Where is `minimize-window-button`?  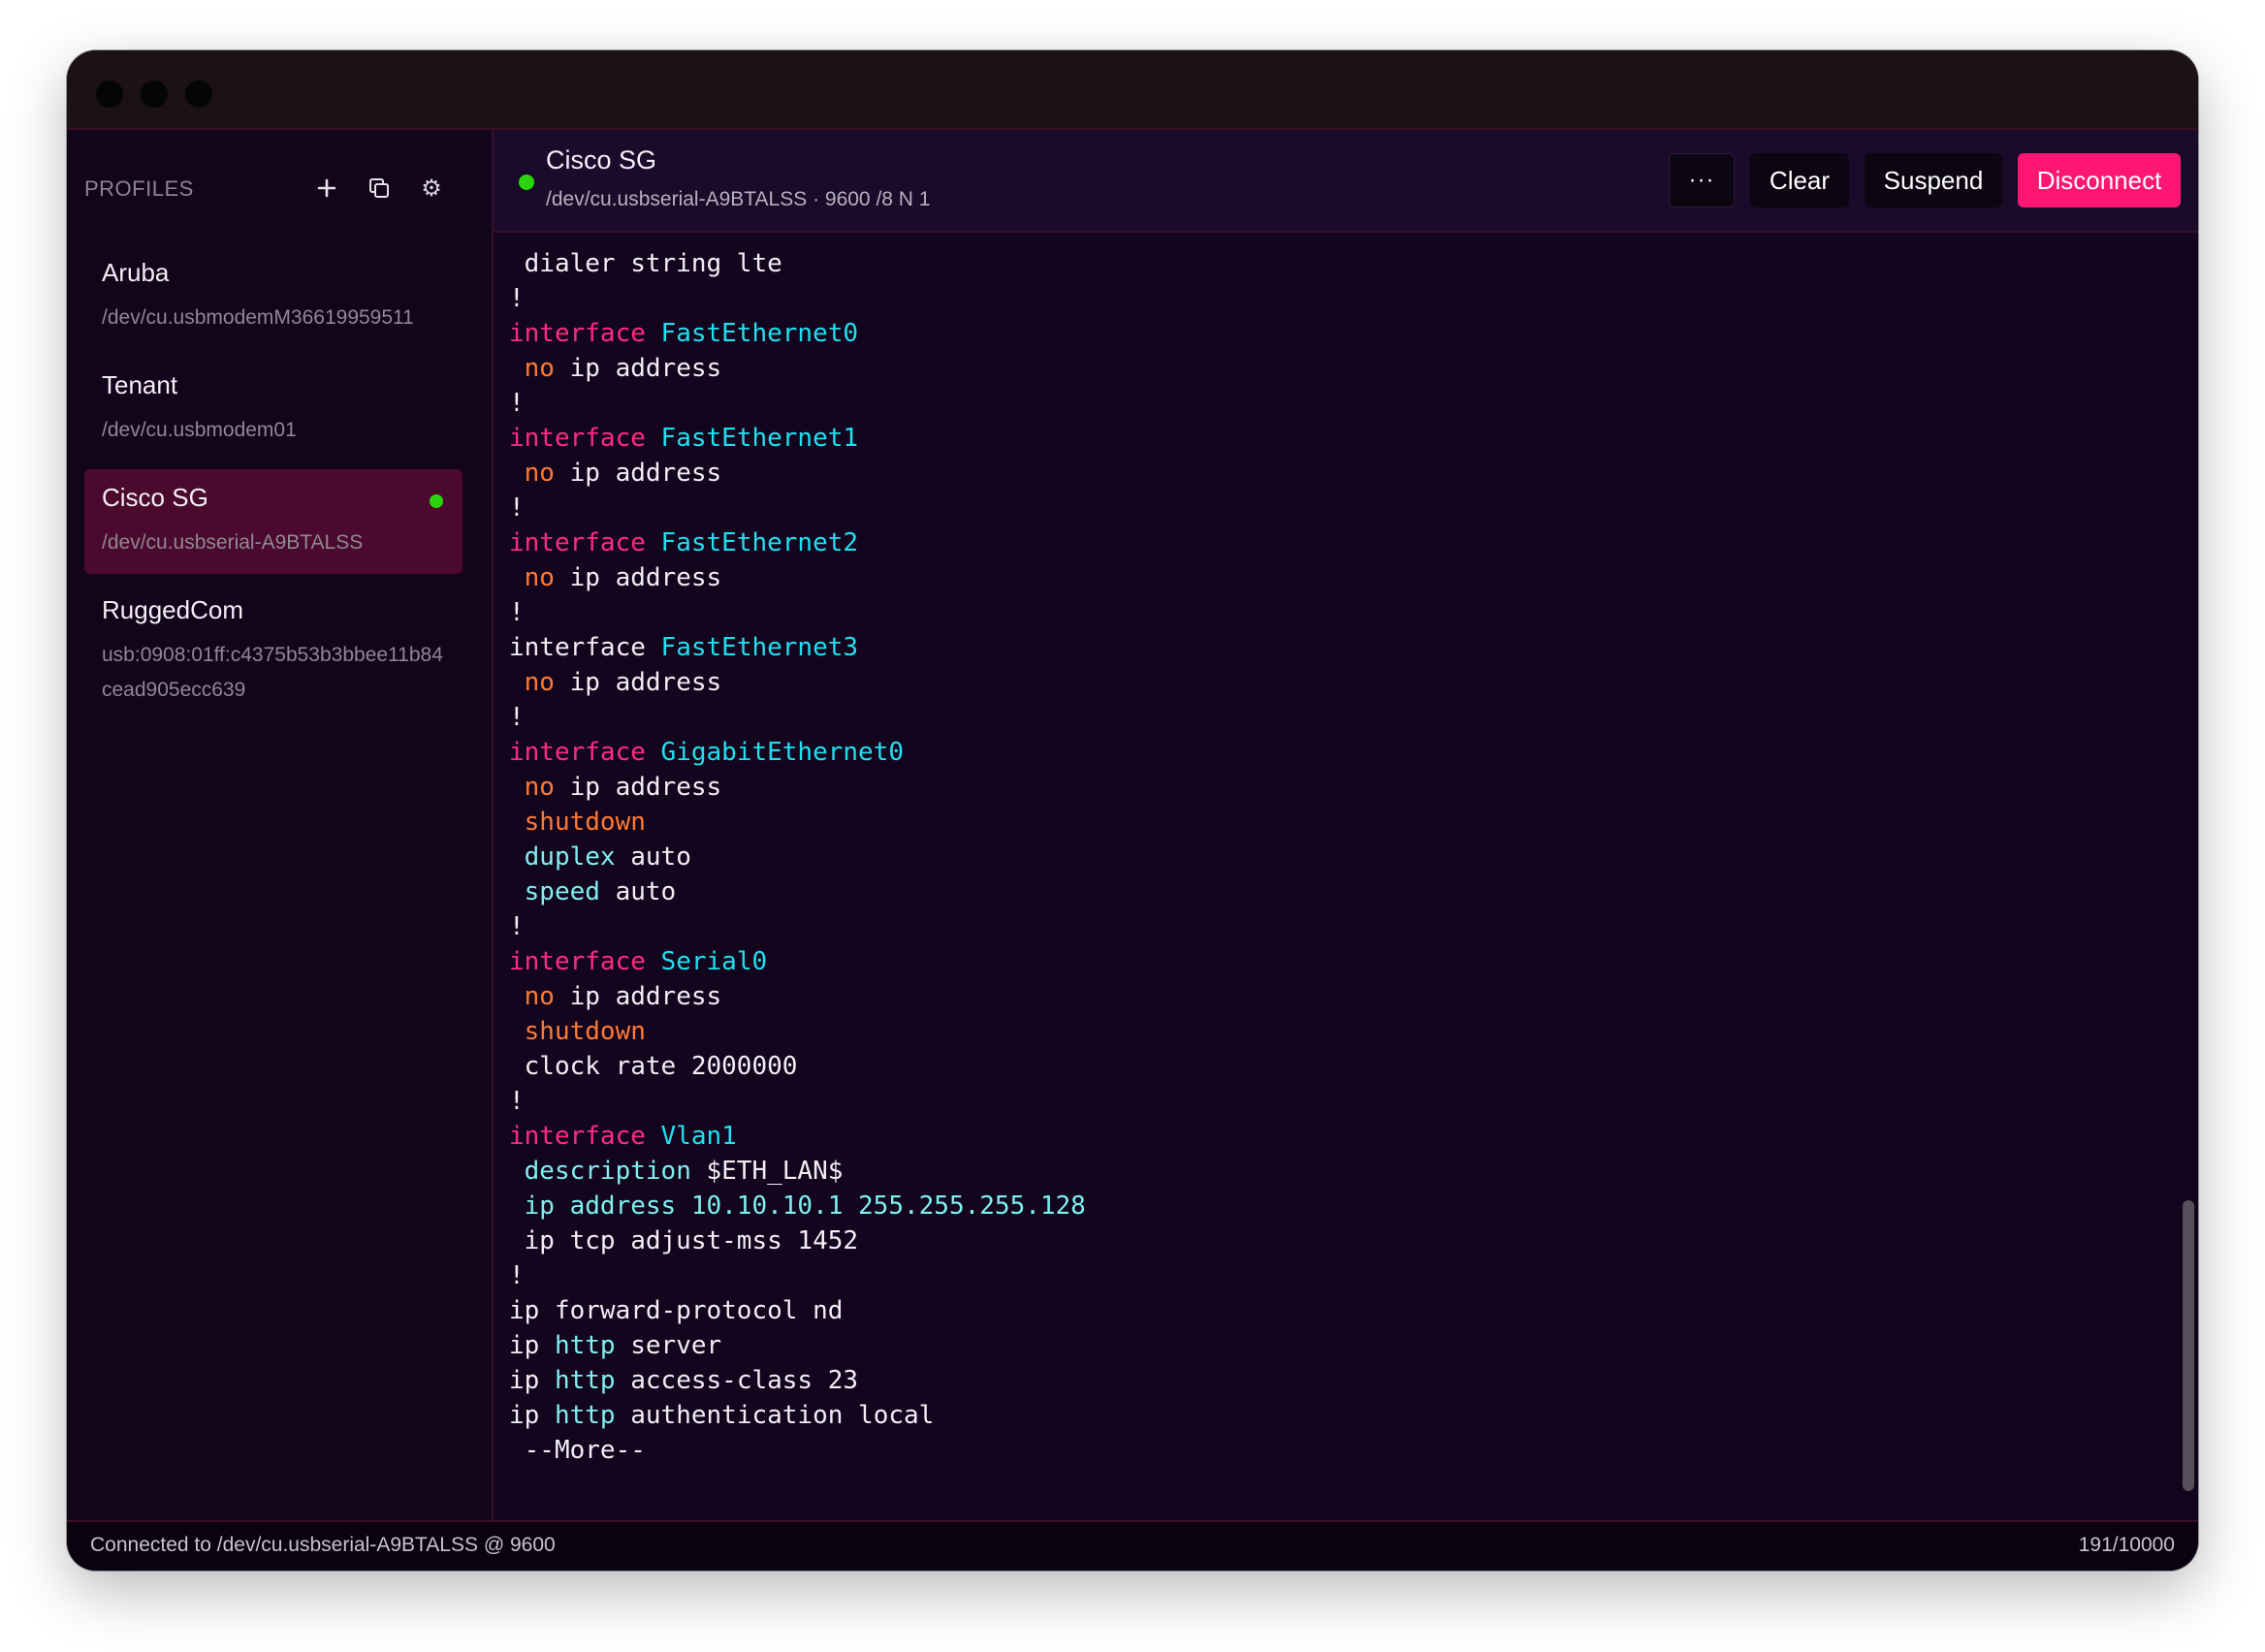 minimize-window-button is located at coordinates (154, 94).